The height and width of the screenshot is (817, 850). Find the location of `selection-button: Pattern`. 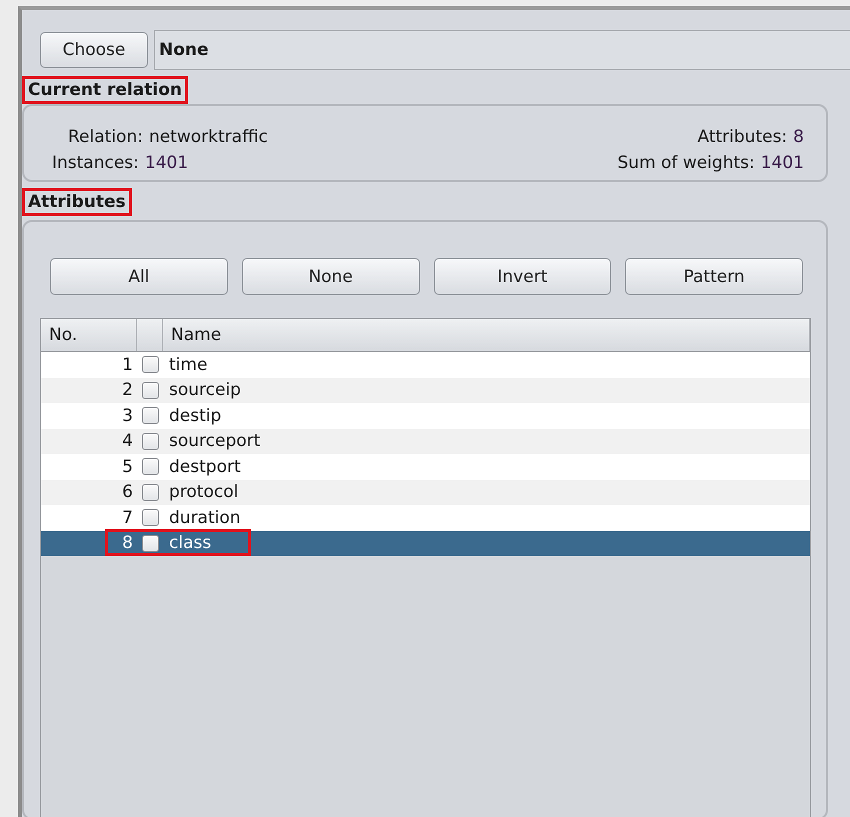

selection-button: Pattern is located at coordinates (714, 276).